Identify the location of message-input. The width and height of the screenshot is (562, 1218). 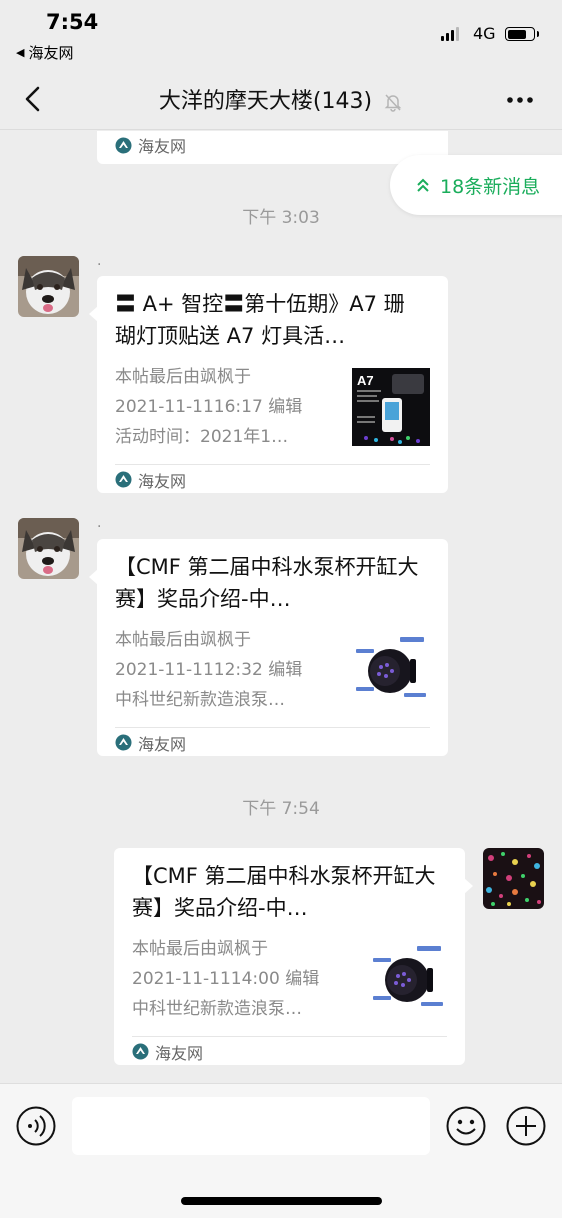
(251, 1126).